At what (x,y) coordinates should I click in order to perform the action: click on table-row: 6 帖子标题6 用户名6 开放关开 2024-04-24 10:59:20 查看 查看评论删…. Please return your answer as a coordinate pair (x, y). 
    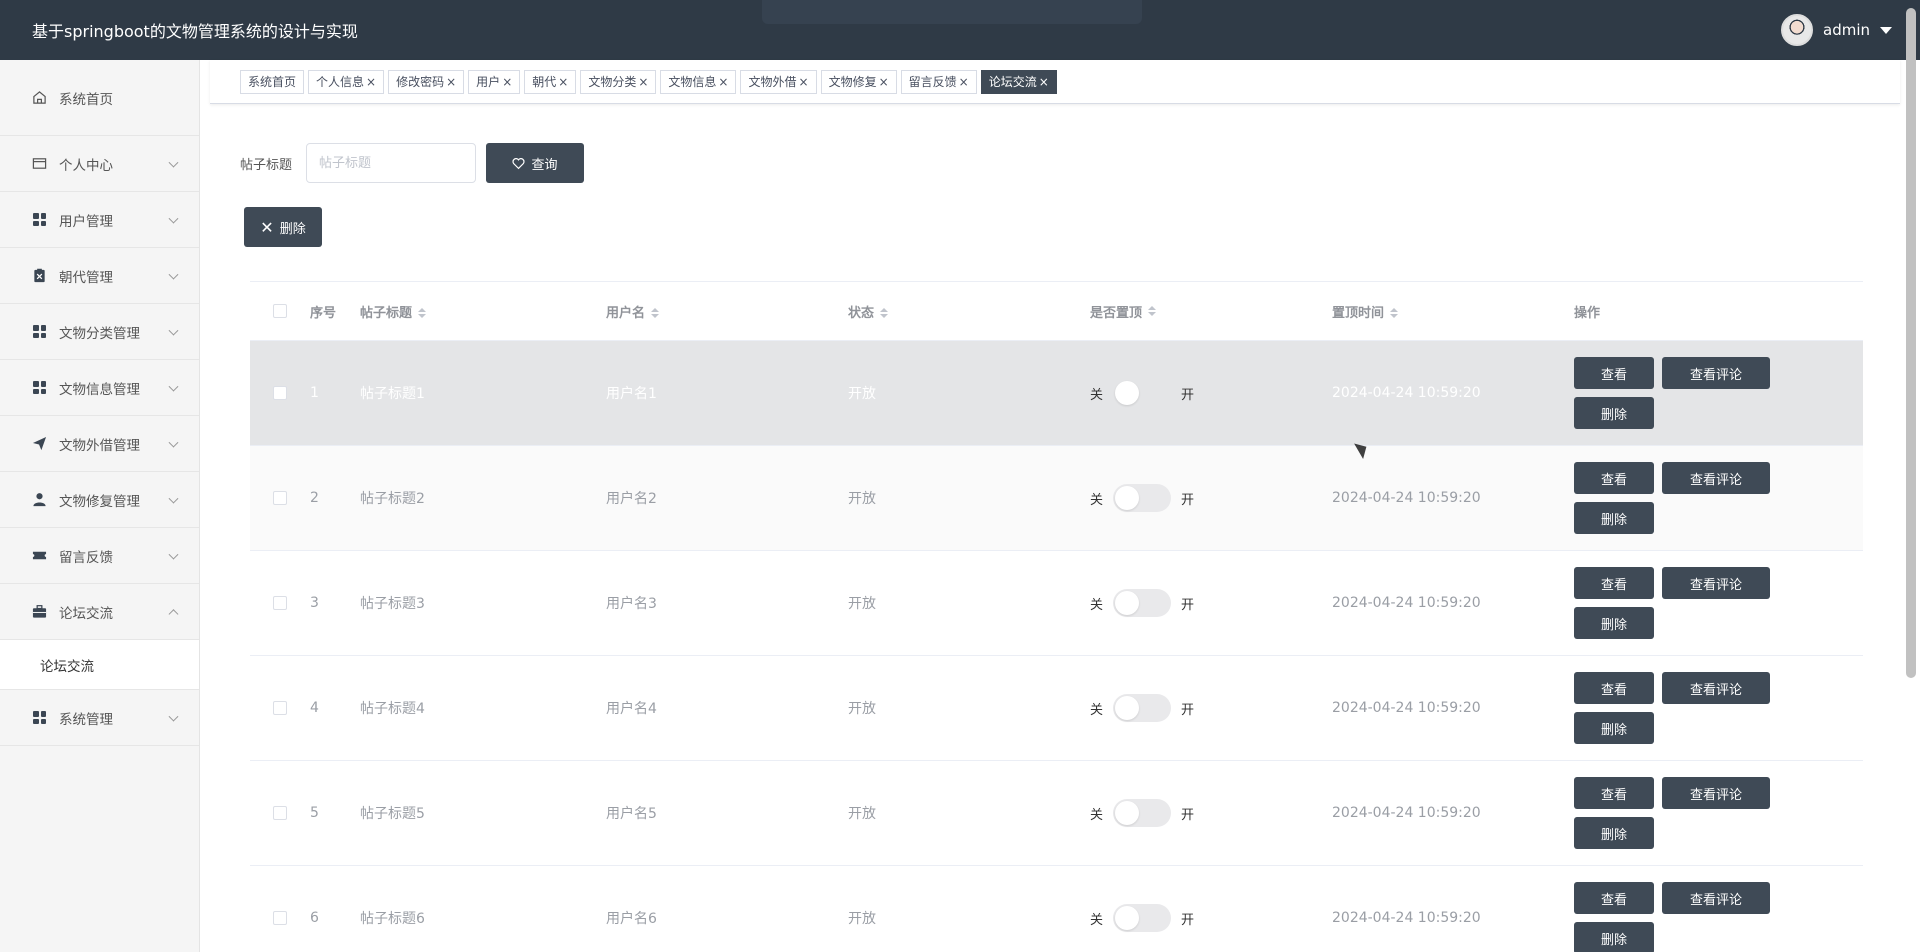
    Looking at the image, I should click on (1056, 909).